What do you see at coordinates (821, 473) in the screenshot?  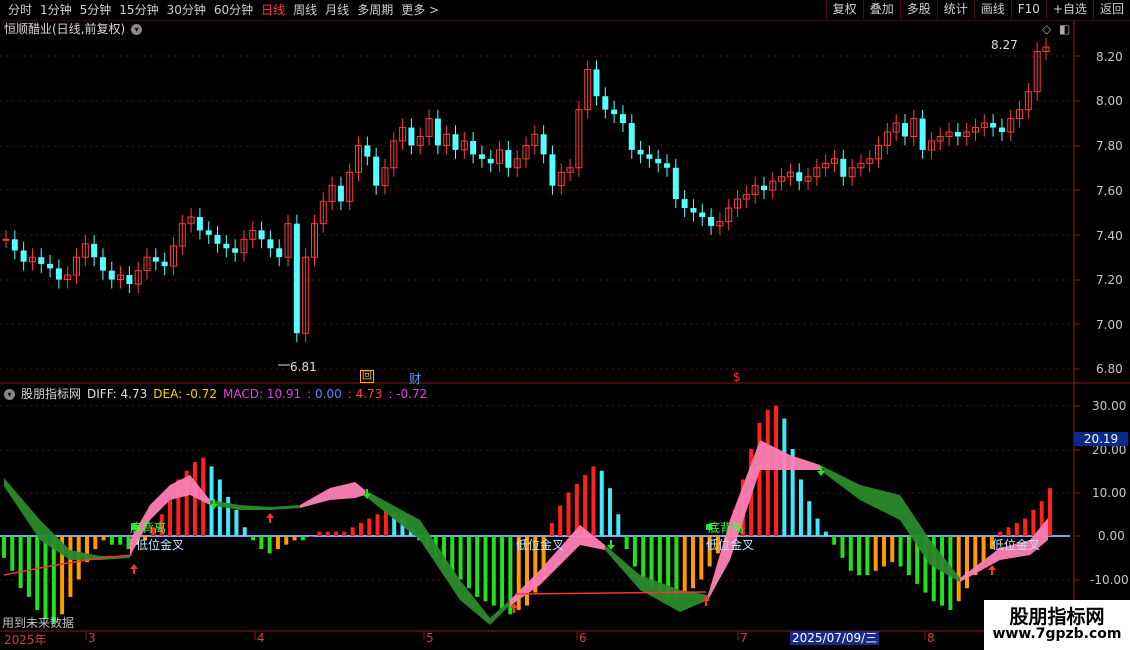 I see `sell-arrow-head` at bounding box center [821, 473].